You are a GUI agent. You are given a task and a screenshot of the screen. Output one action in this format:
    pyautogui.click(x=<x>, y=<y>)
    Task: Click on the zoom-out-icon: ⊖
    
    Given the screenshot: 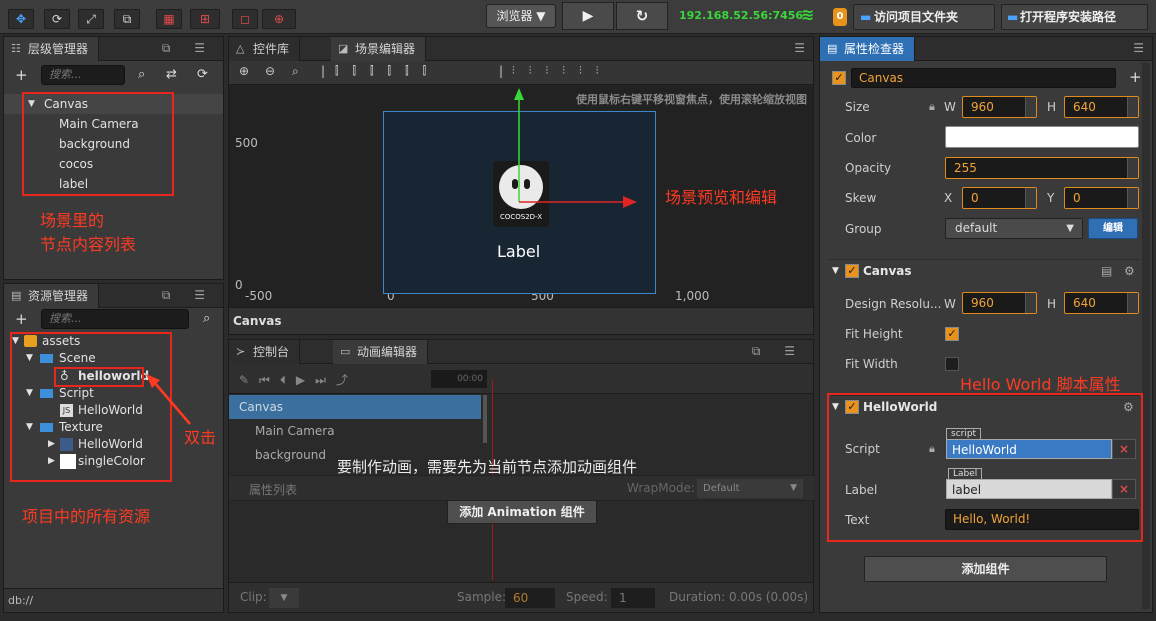 What is the action you would take?
    pyautogui.click(x=270, y=71)
    